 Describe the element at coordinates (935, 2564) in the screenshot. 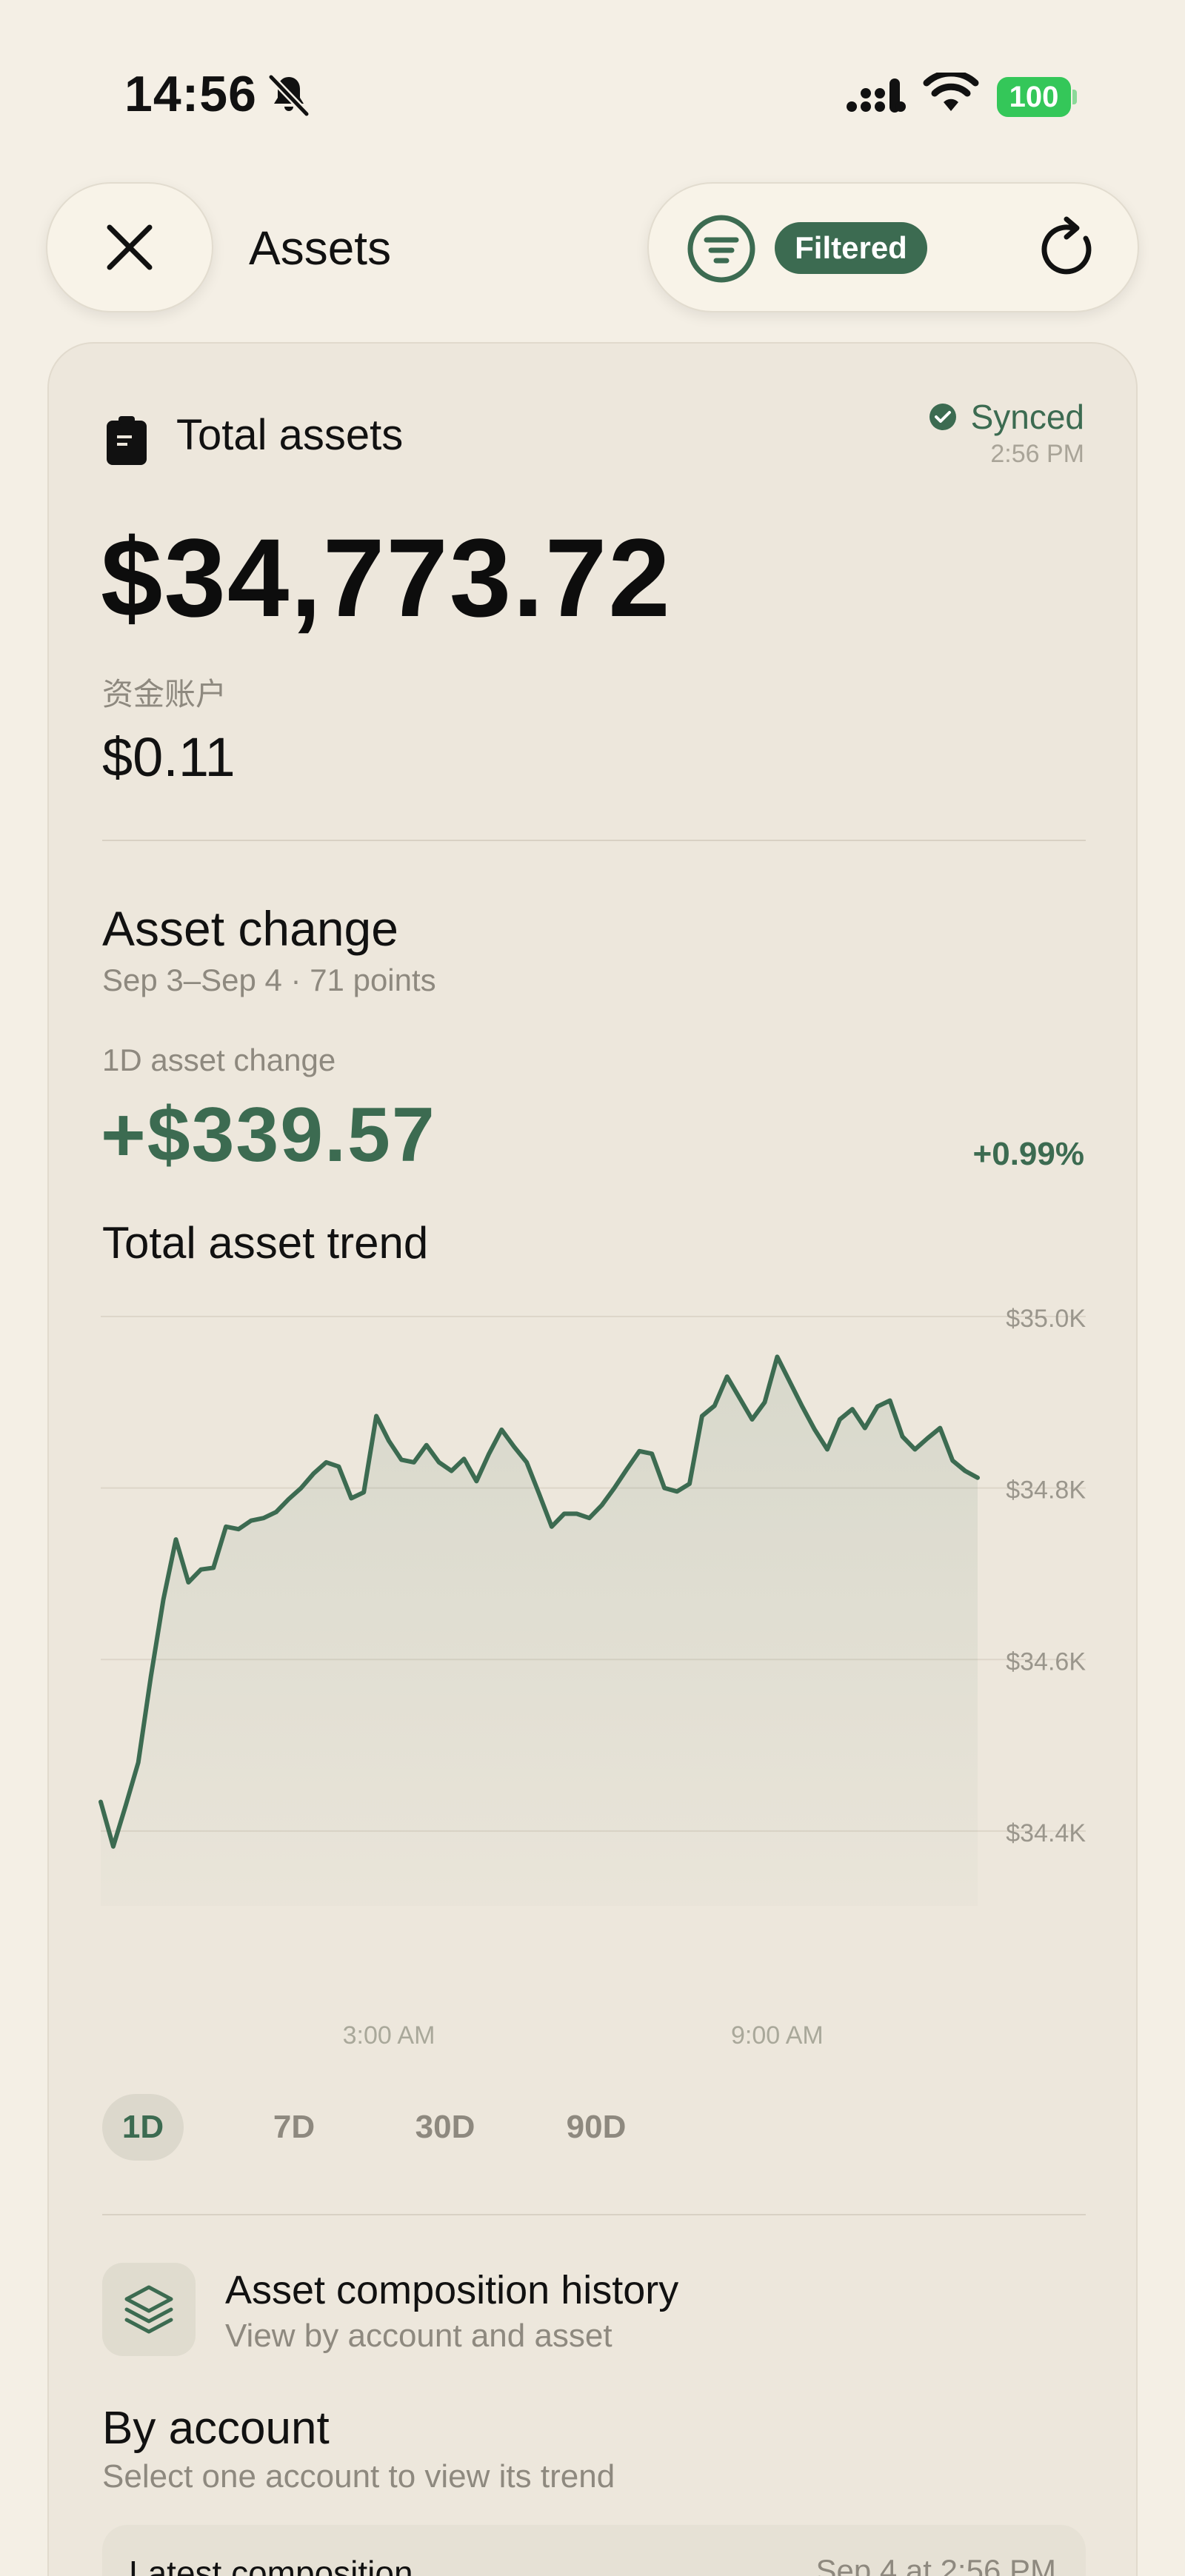

I see `latest-composition-time: Sep 4 at 2:56 PM` at that location.